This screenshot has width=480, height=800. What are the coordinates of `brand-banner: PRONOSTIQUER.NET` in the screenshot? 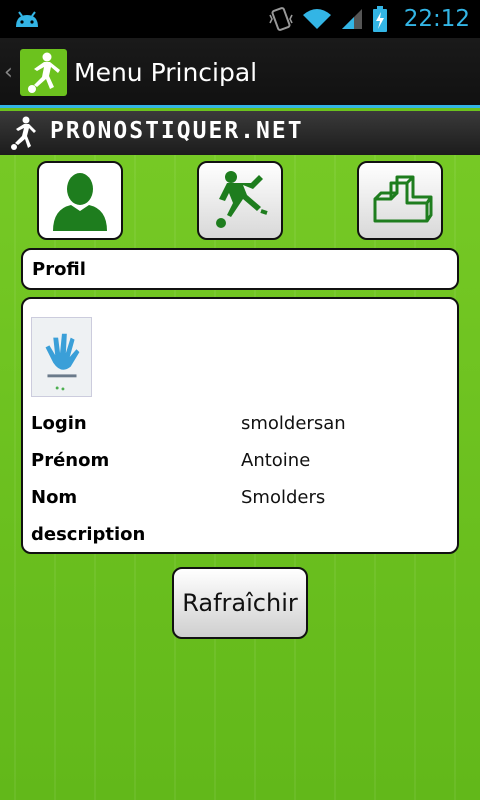 It's located at (240, 133).